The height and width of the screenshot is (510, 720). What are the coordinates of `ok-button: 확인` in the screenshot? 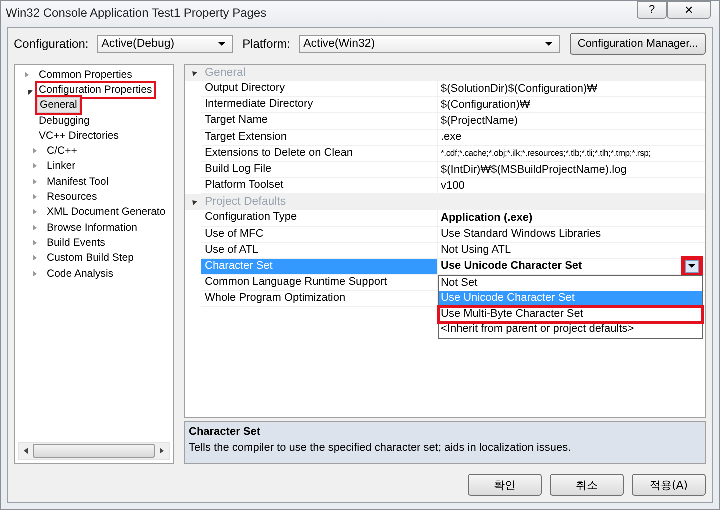 It's located at (505, 485).